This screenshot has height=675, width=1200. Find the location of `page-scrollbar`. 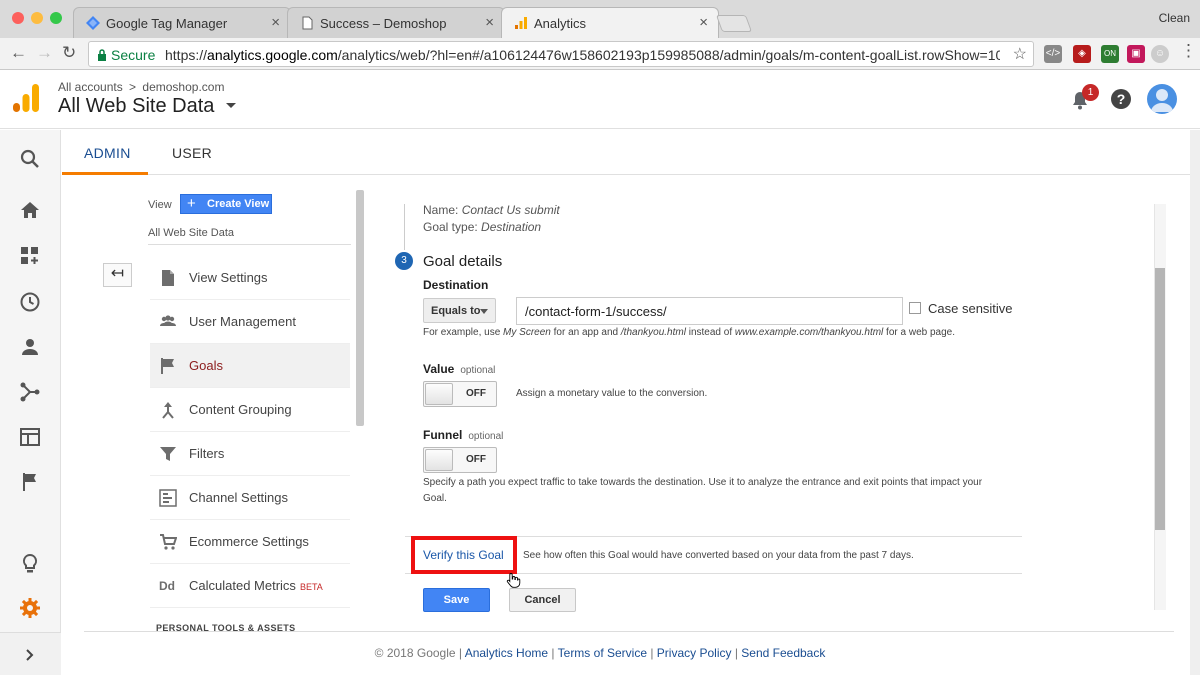

page-scrollbar is located at coordinates (1195, 402).